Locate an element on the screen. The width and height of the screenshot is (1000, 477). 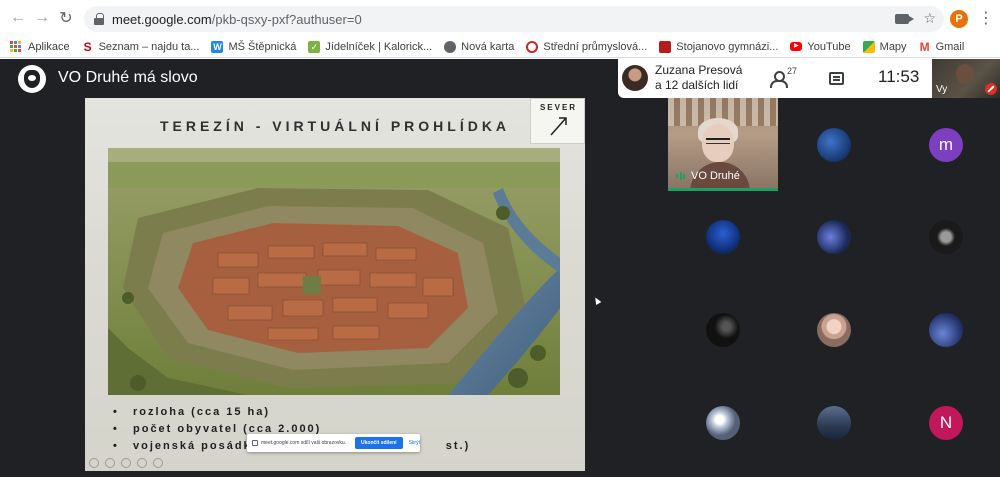
more-menu-icon: ⋮ is located at coordinates (986, 19).